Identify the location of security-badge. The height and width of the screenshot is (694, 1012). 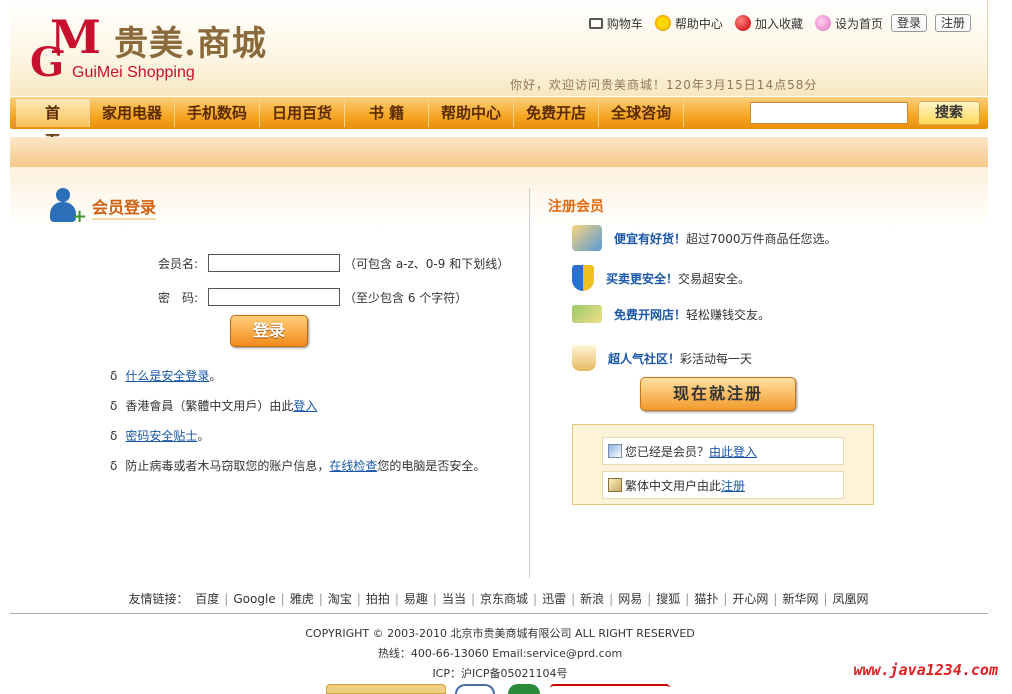
(524, 689).